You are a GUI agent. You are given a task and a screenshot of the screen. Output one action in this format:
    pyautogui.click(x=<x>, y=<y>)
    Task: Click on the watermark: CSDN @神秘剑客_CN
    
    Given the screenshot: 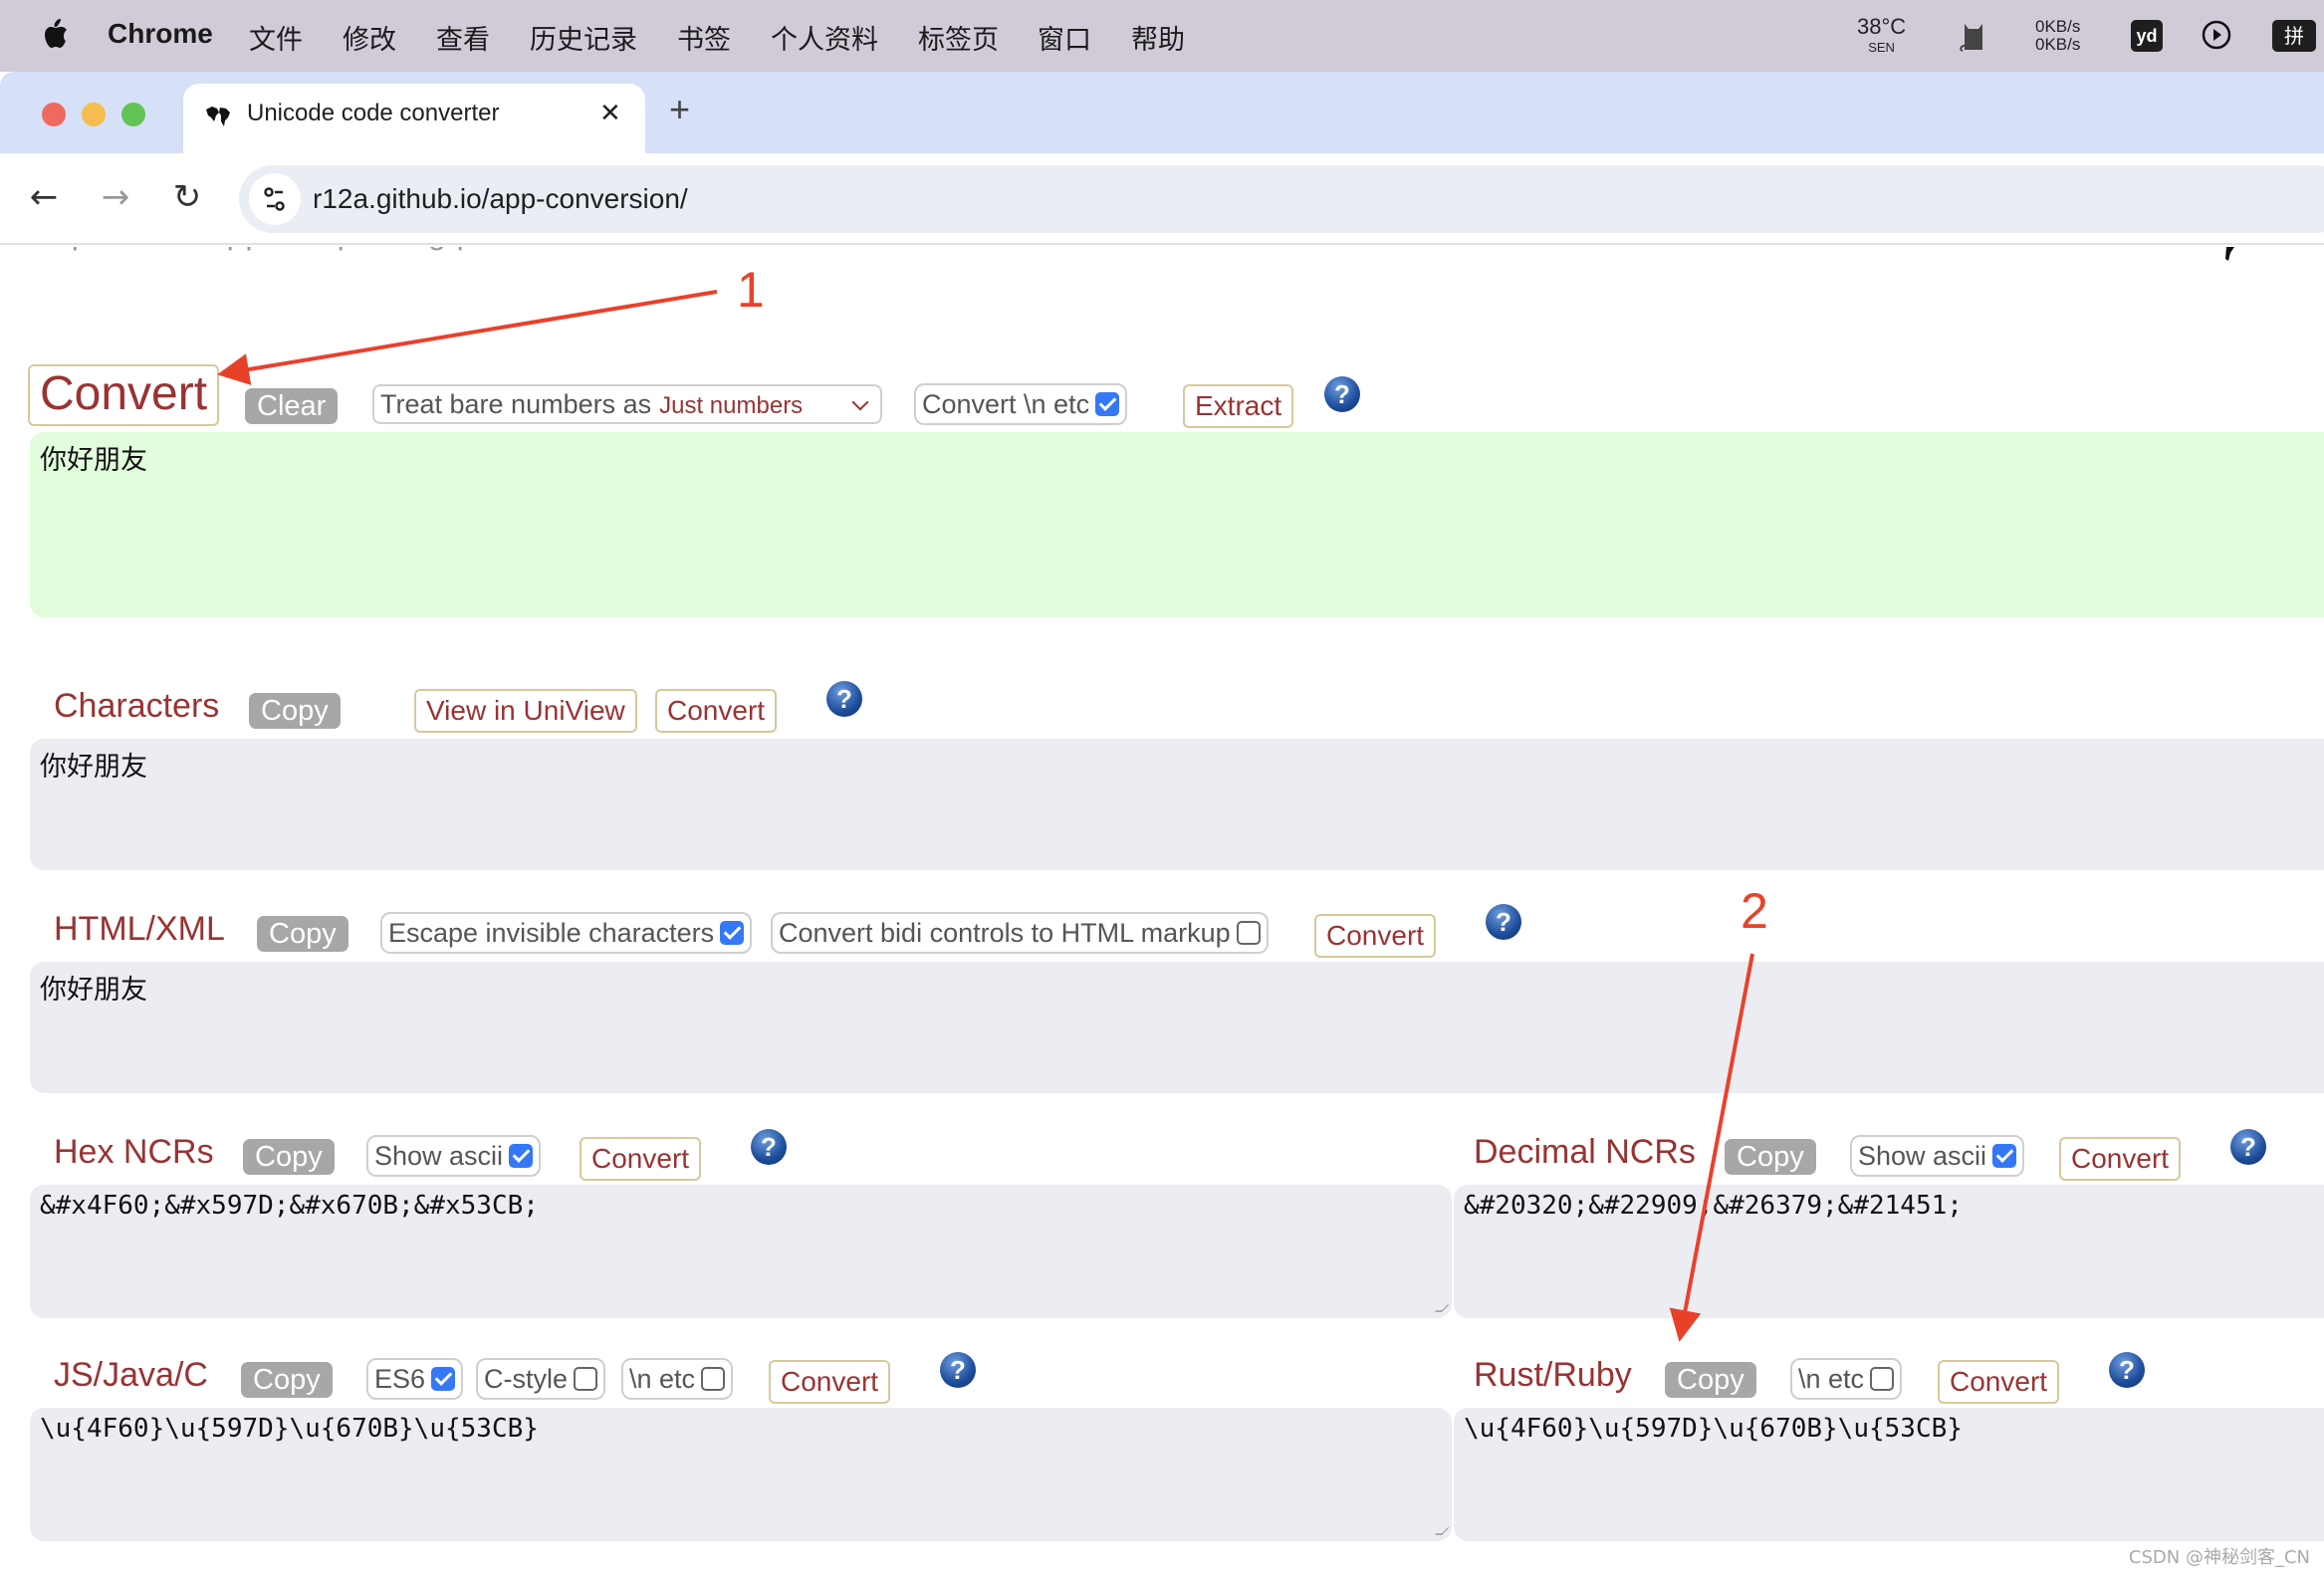 What is the action you would take?
    pyautogui.click(x=2219, y=1557)
    